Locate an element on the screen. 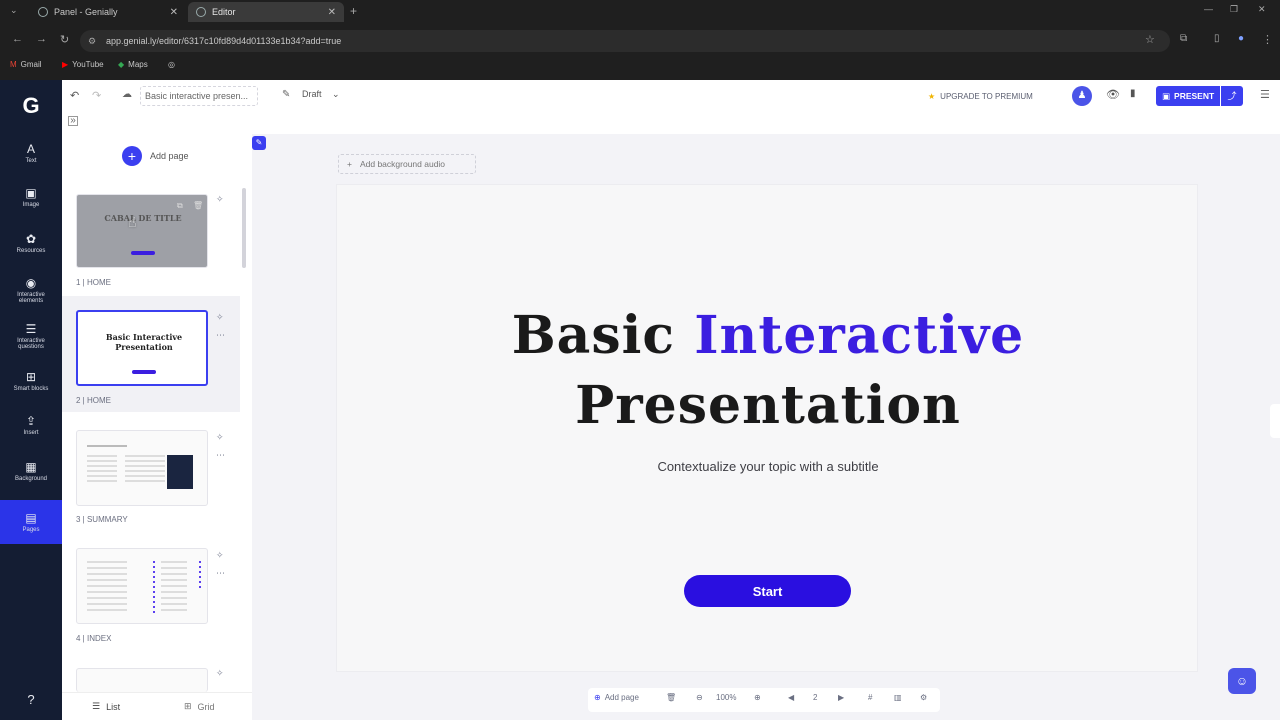 The height and width of the screenshot is (720, 1280). bottom-add-page-button: ⊕ Add page is located at coordinates (616, 697).